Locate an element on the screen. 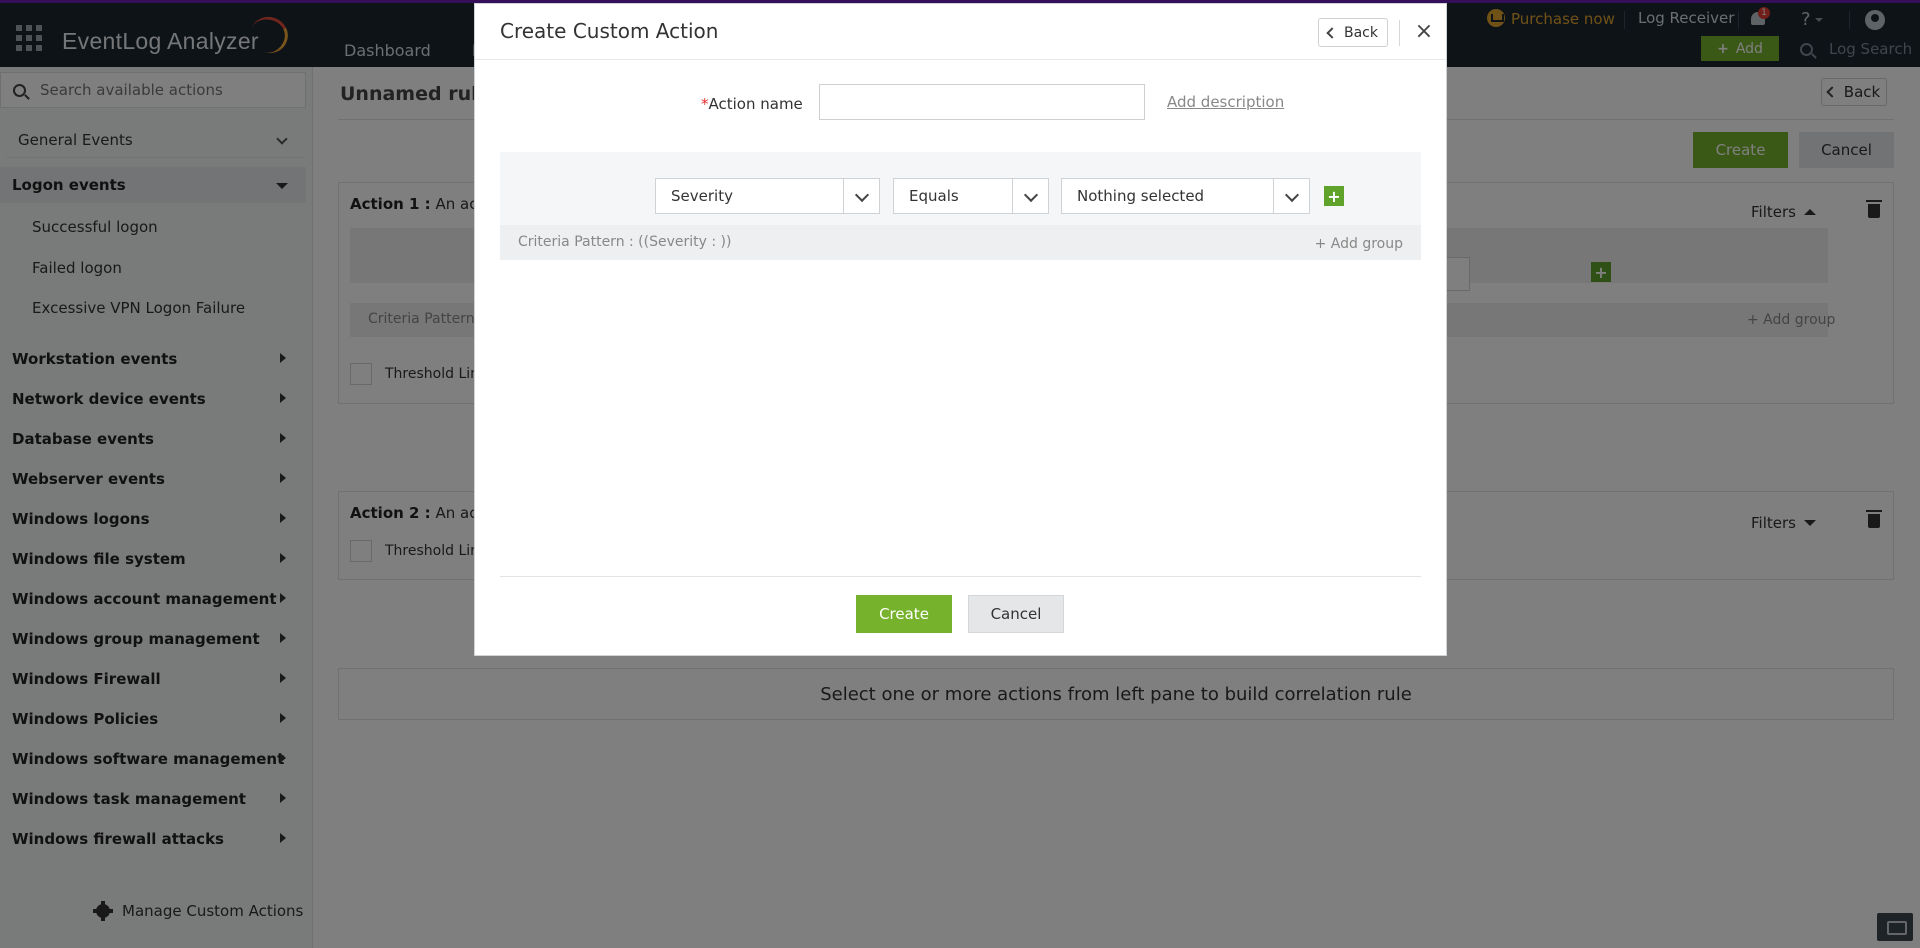  field-select-value: Severity is located at coordinates (702, 196).